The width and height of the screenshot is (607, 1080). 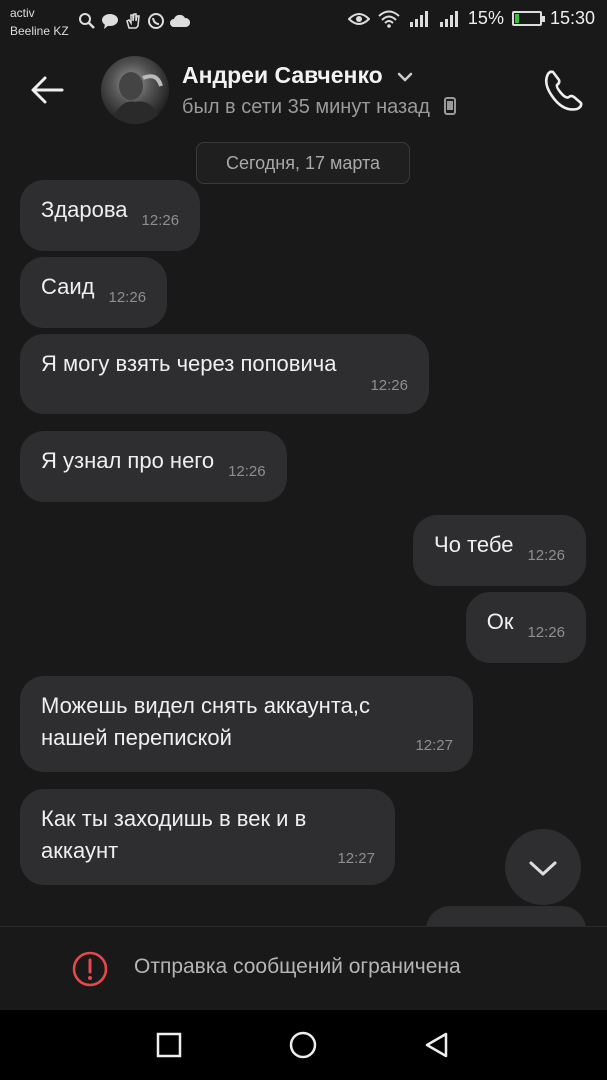 I want to click on message-text: Саид, so click(x=68, y=286).